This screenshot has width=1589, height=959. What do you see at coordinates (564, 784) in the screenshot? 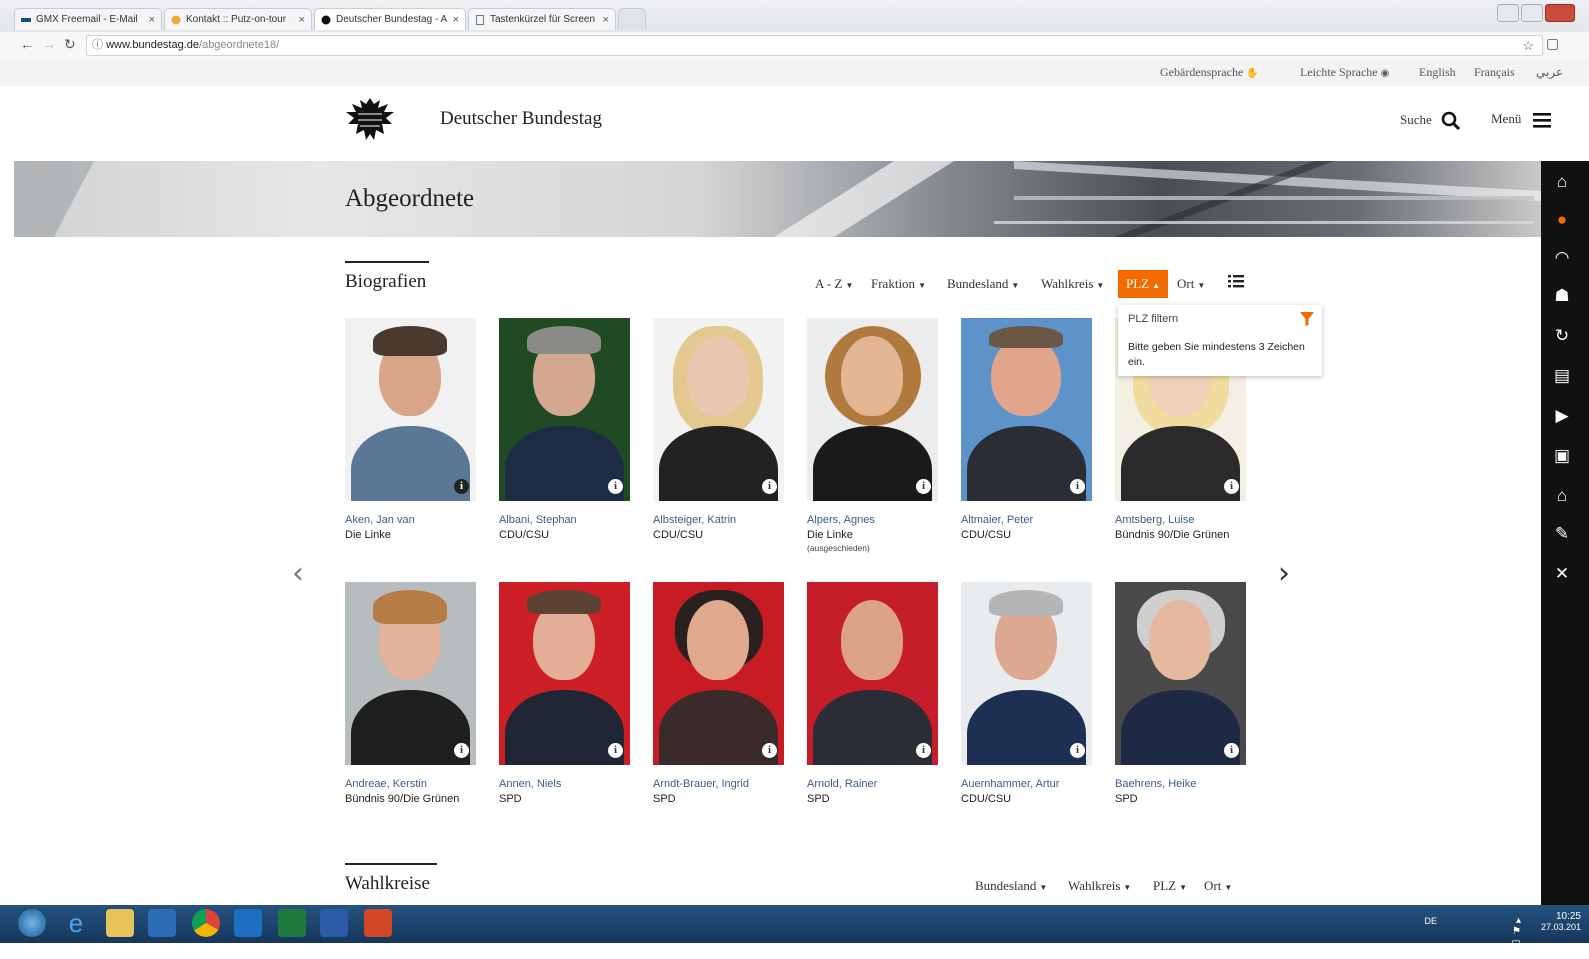
I see `member-name: Annen, Niels` at bounding box center [564, 784].